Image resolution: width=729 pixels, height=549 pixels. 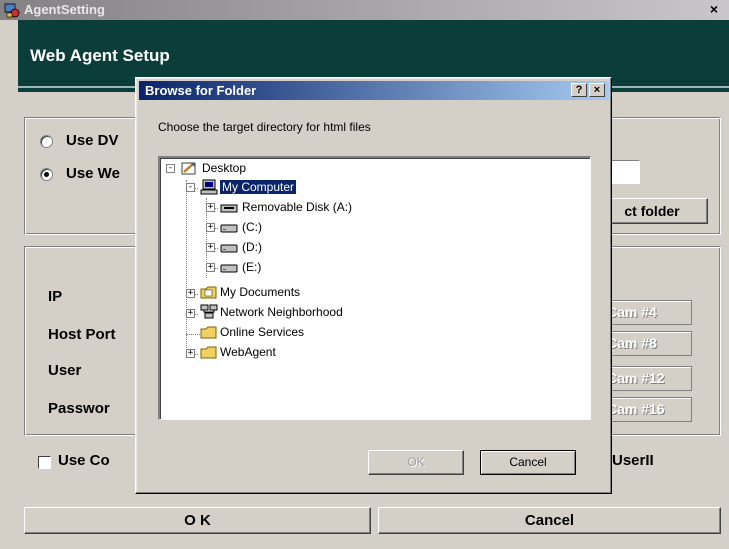 I want to click on floppy-drive-icon, so click(x=229, y=208).